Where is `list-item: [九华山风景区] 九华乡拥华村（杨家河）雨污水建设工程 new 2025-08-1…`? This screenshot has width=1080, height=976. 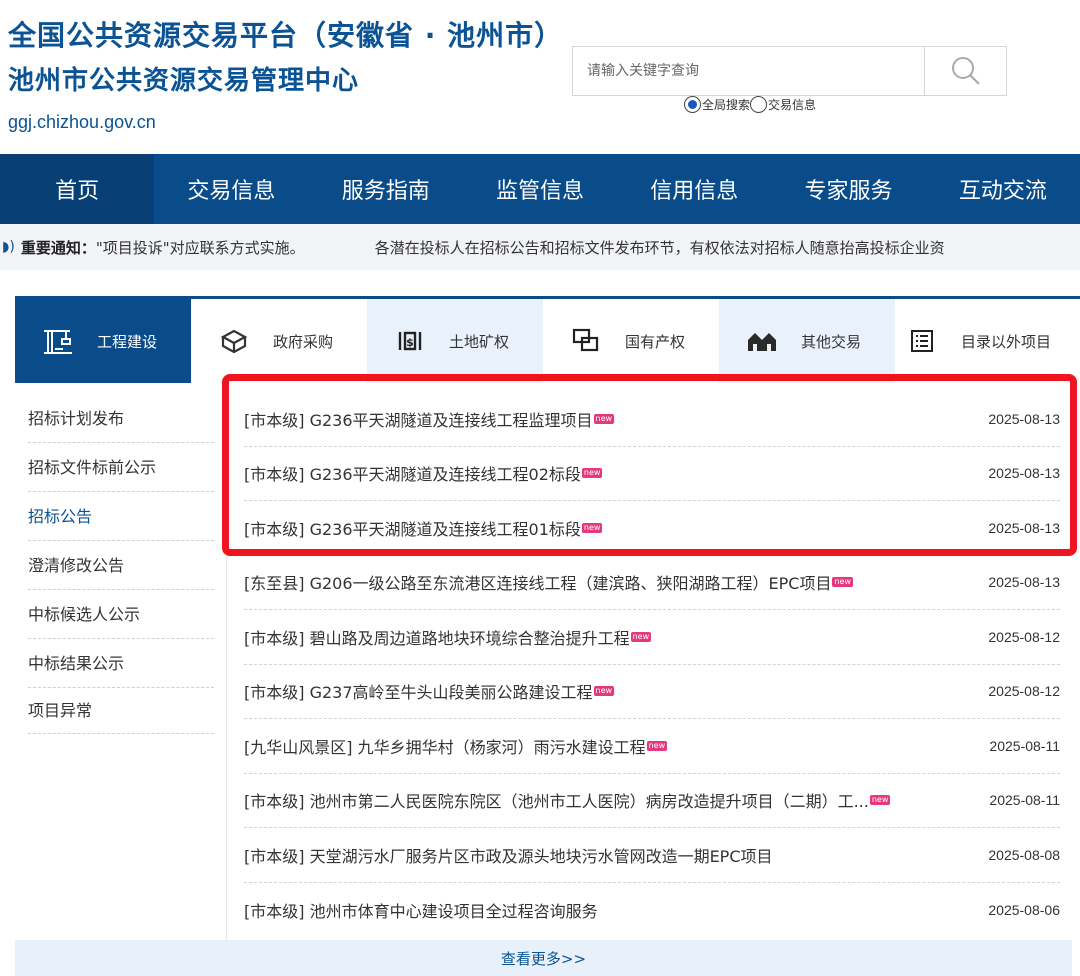
list-item: [九华山风景区] 九华乡拥华村（杨家河）雨污水建设工程 new 2025-08-1… is located at coordinates (652, 746).